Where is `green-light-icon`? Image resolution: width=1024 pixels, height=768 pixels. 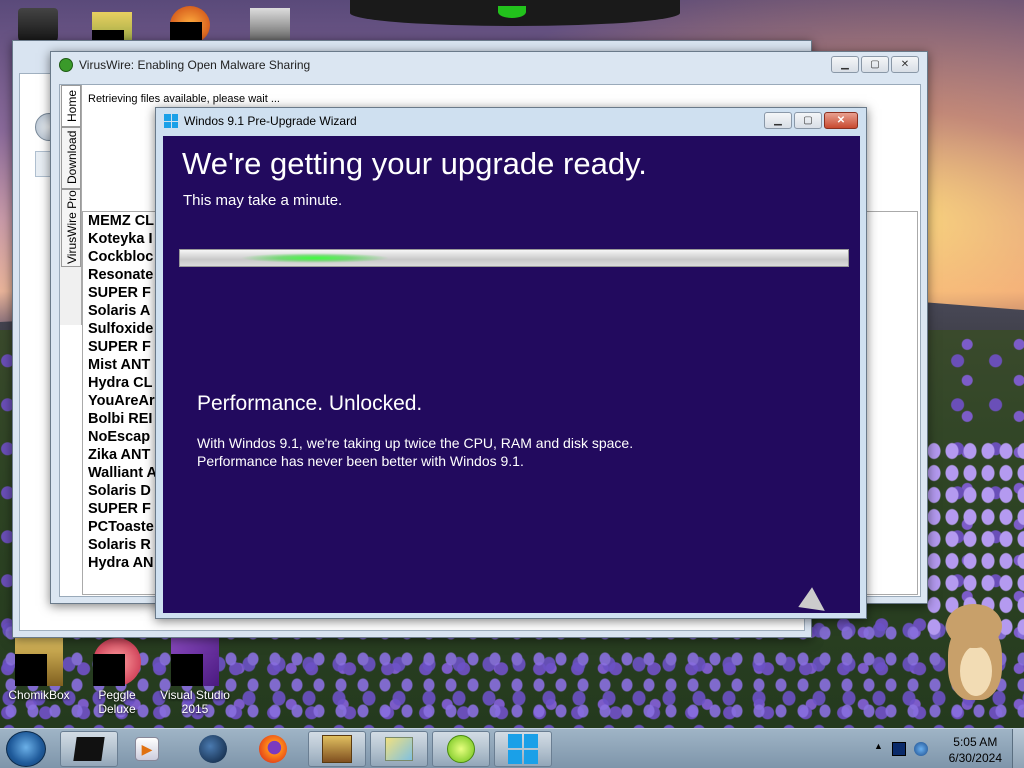
green-light-icon is located at coordinates (512, 12).